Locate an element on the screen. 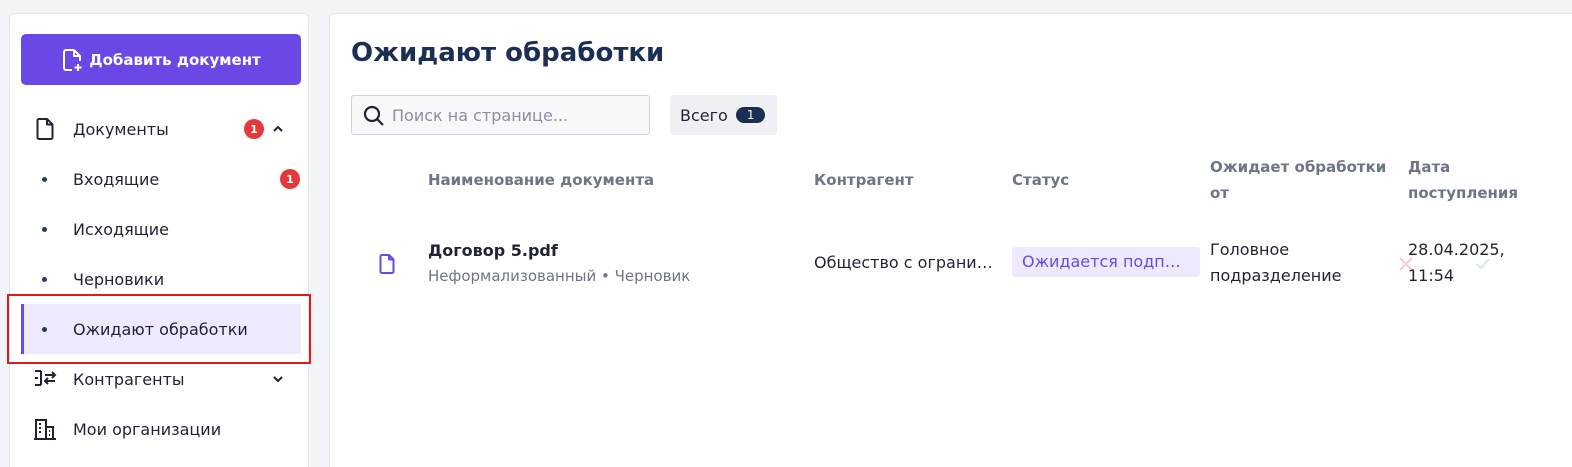 The image size is (1572, 467). search-box is located at coordinates (500, 115).